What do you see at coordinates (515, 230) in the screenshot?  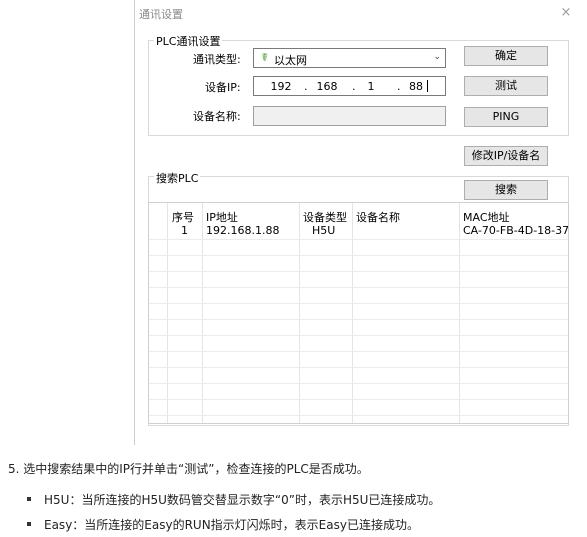 I see `cell-mac: CA-70-FB-4D-18-37` at bounding box center [515, 230].